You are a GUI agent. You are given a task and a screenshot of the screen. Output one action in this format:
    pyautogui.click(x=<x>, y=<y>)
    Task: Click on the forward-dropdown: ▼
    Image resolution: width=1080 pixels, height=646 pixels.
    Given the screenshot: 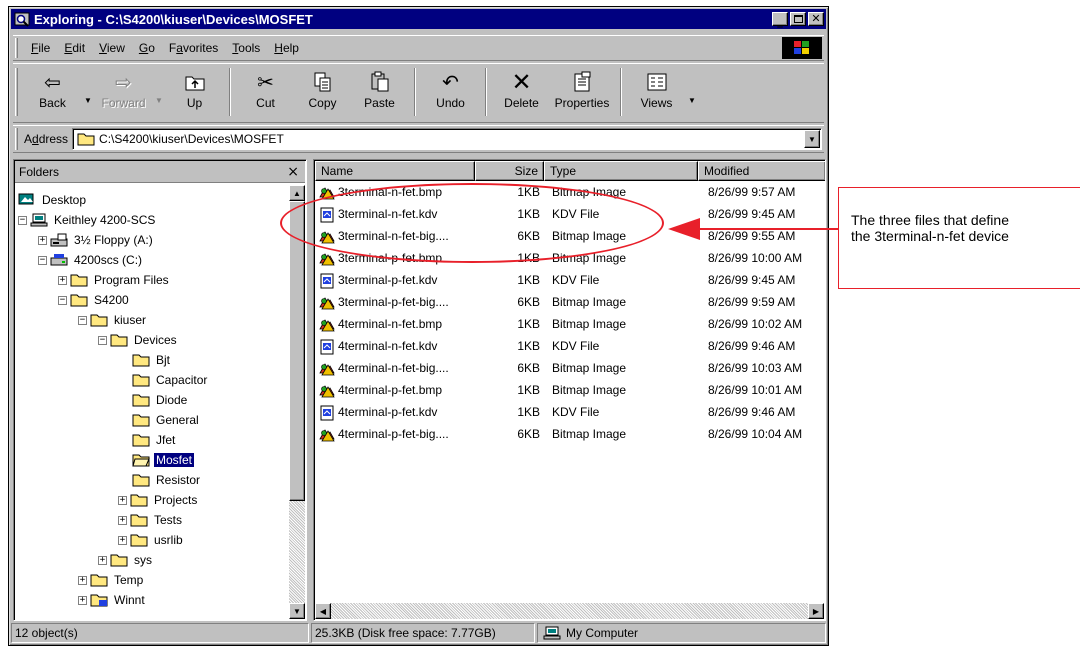 What is the action you would take?
    pyautogui.click(x=159, y=93)
    